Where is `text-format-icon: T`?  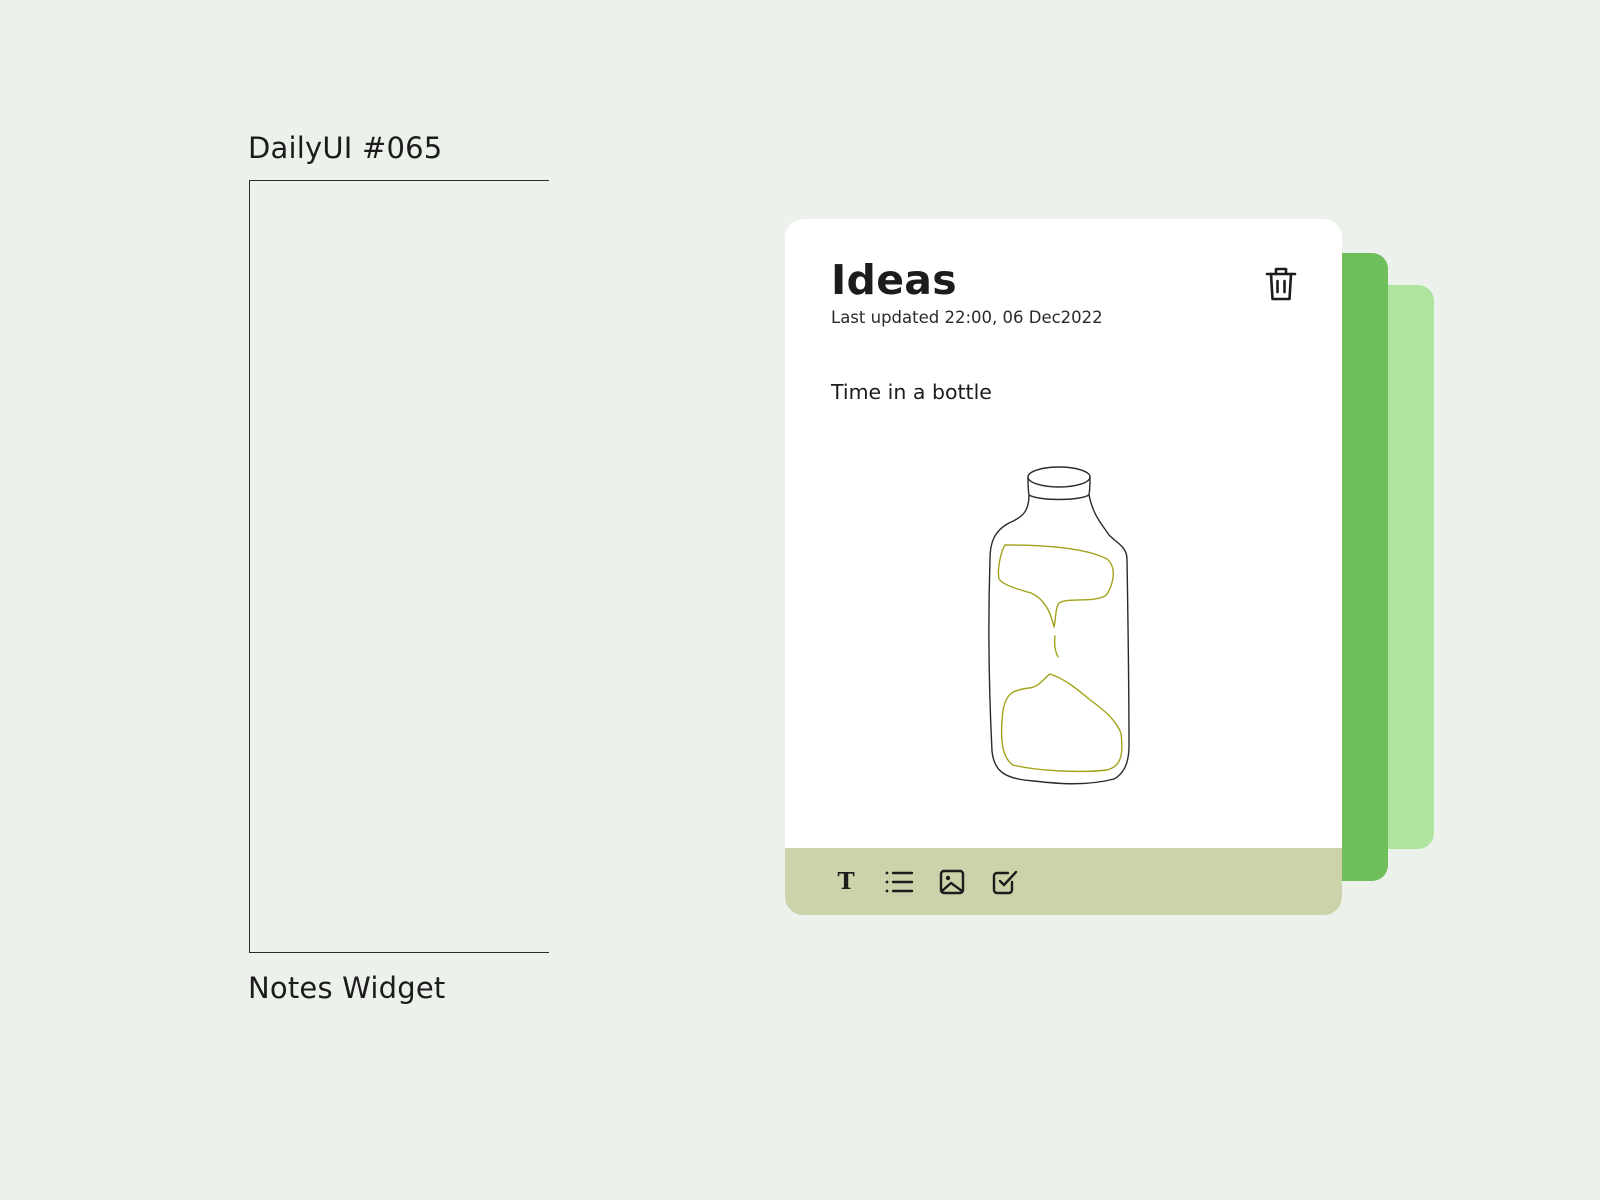
text-format-icon: T is located at coordinates (846, 881).